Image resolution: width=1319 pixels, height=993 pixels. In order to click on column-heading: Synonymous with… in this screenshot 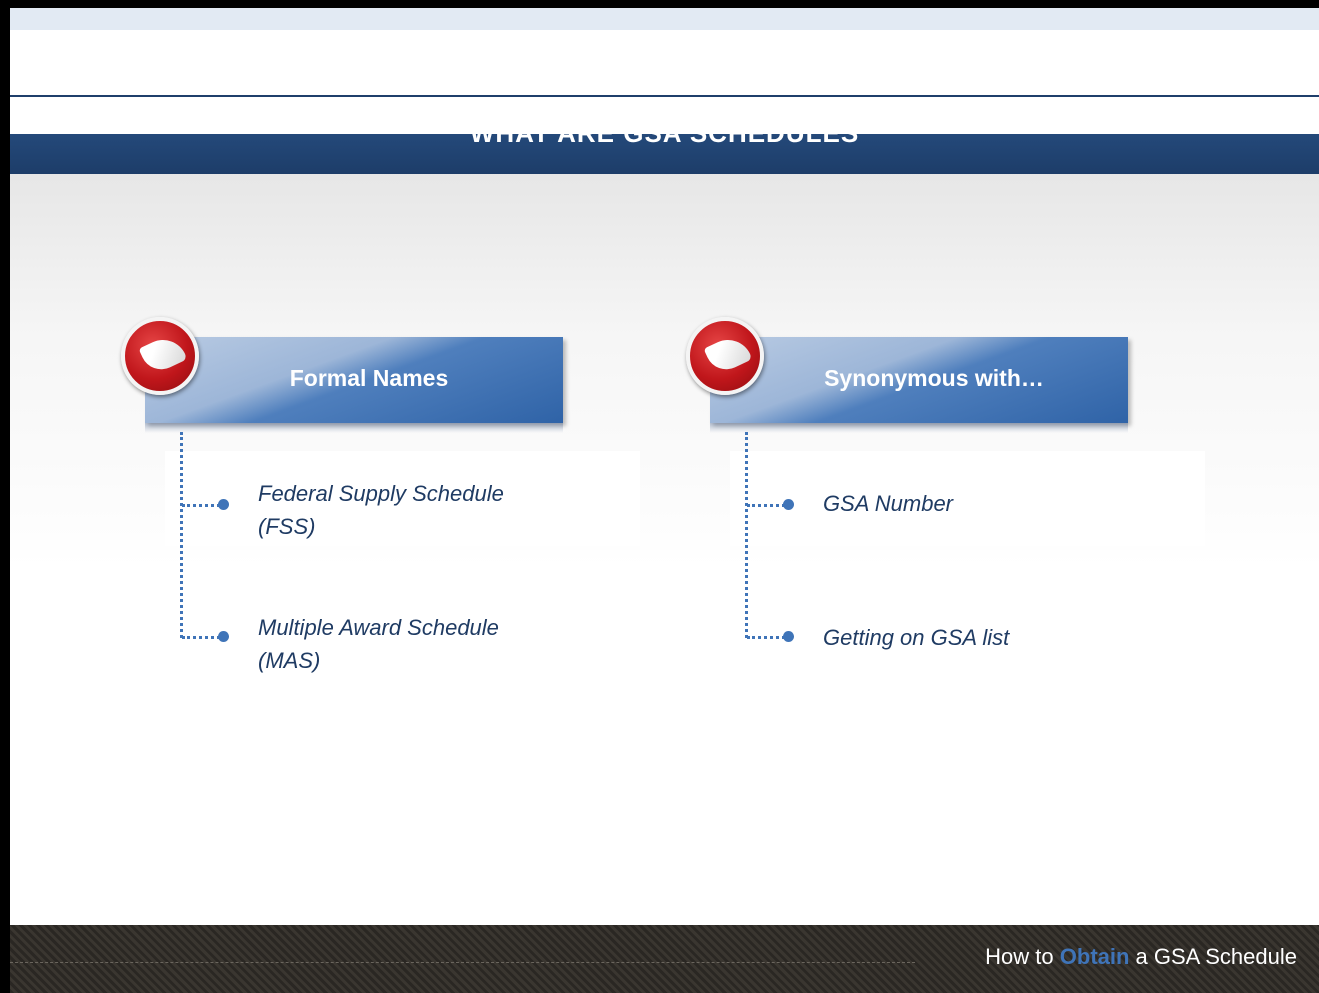, I will do `click(934, 378)`.